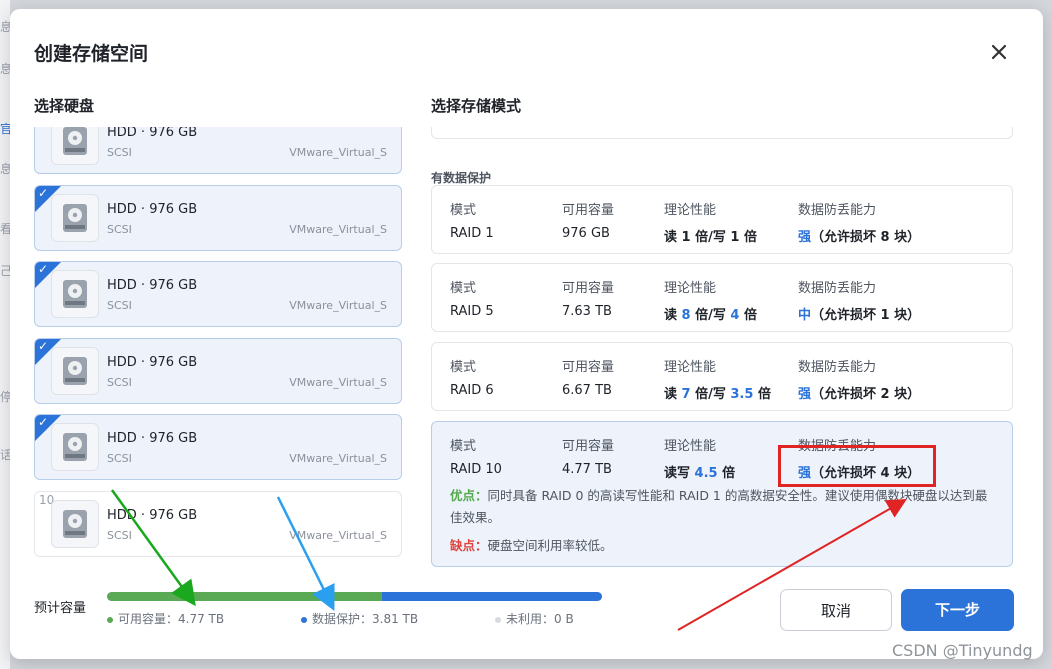 The height and width of the screenshot is (669, 1052). I want to click on legend-protection: 数据保护：3.81 TB, so click(359, 618).